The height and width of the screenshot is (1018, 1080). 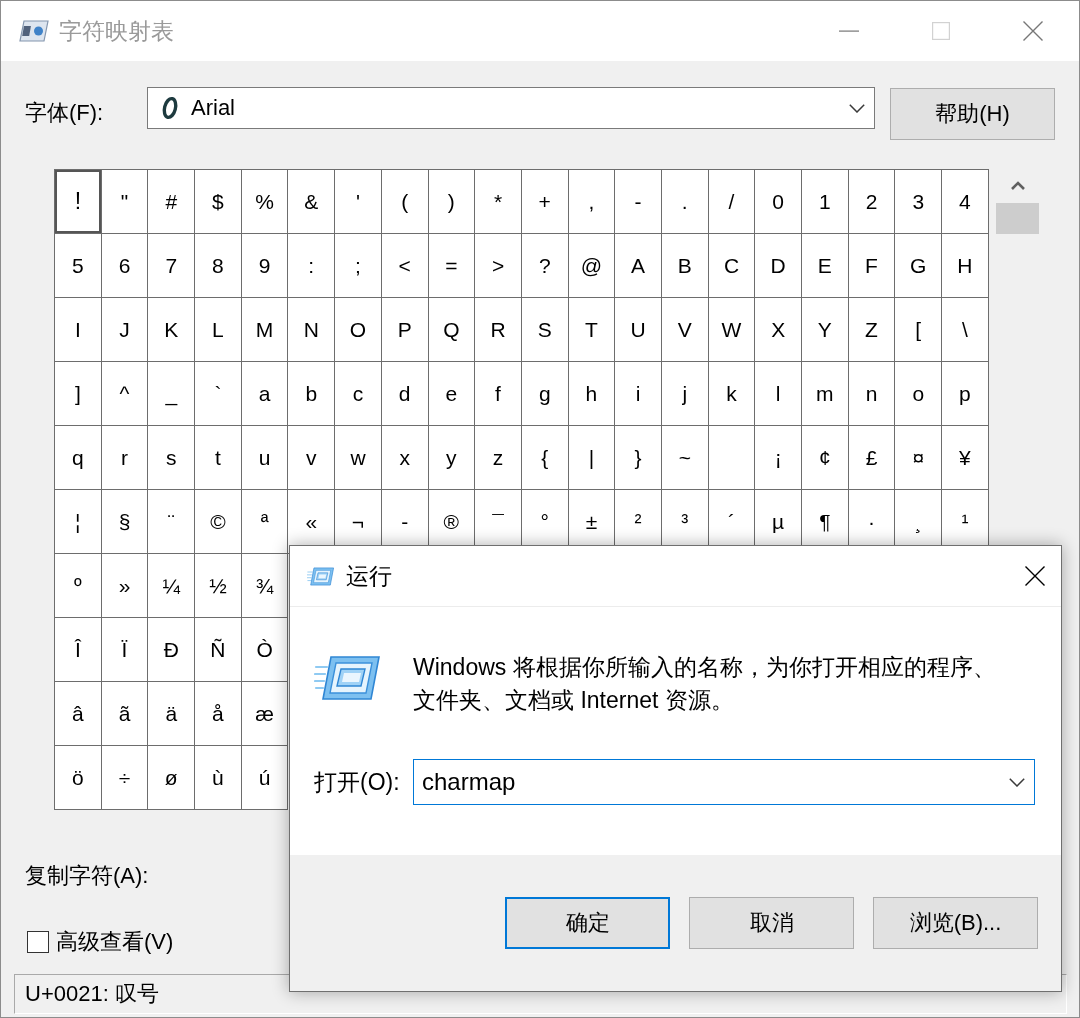 What do you see at coordinates (312, 394) in the screenshot?
I see `character-cell: b` at bounding box center [312, 394].